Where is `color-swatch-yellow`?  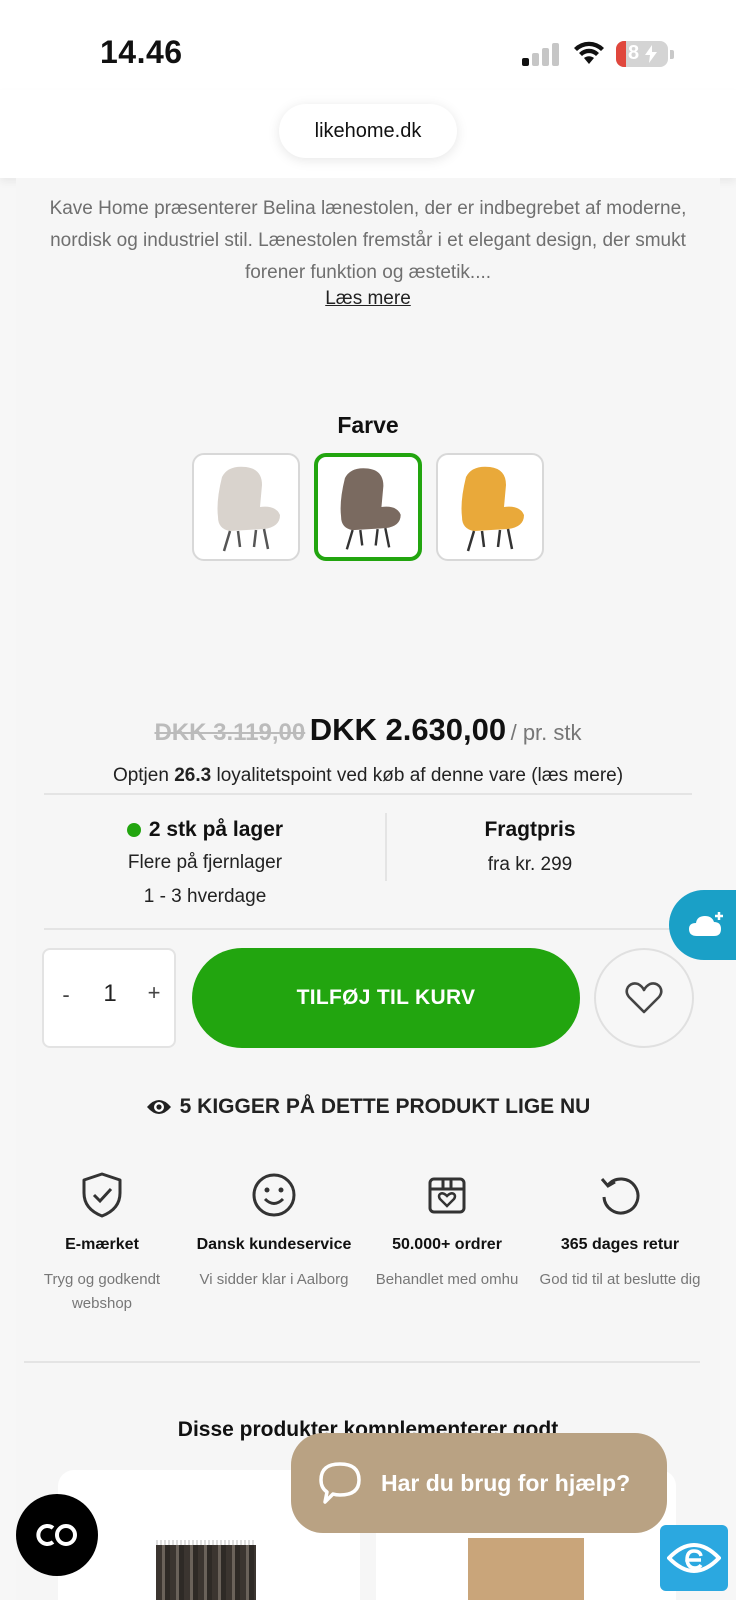 color-swatch-yellow is located at coordinates (490, 507).